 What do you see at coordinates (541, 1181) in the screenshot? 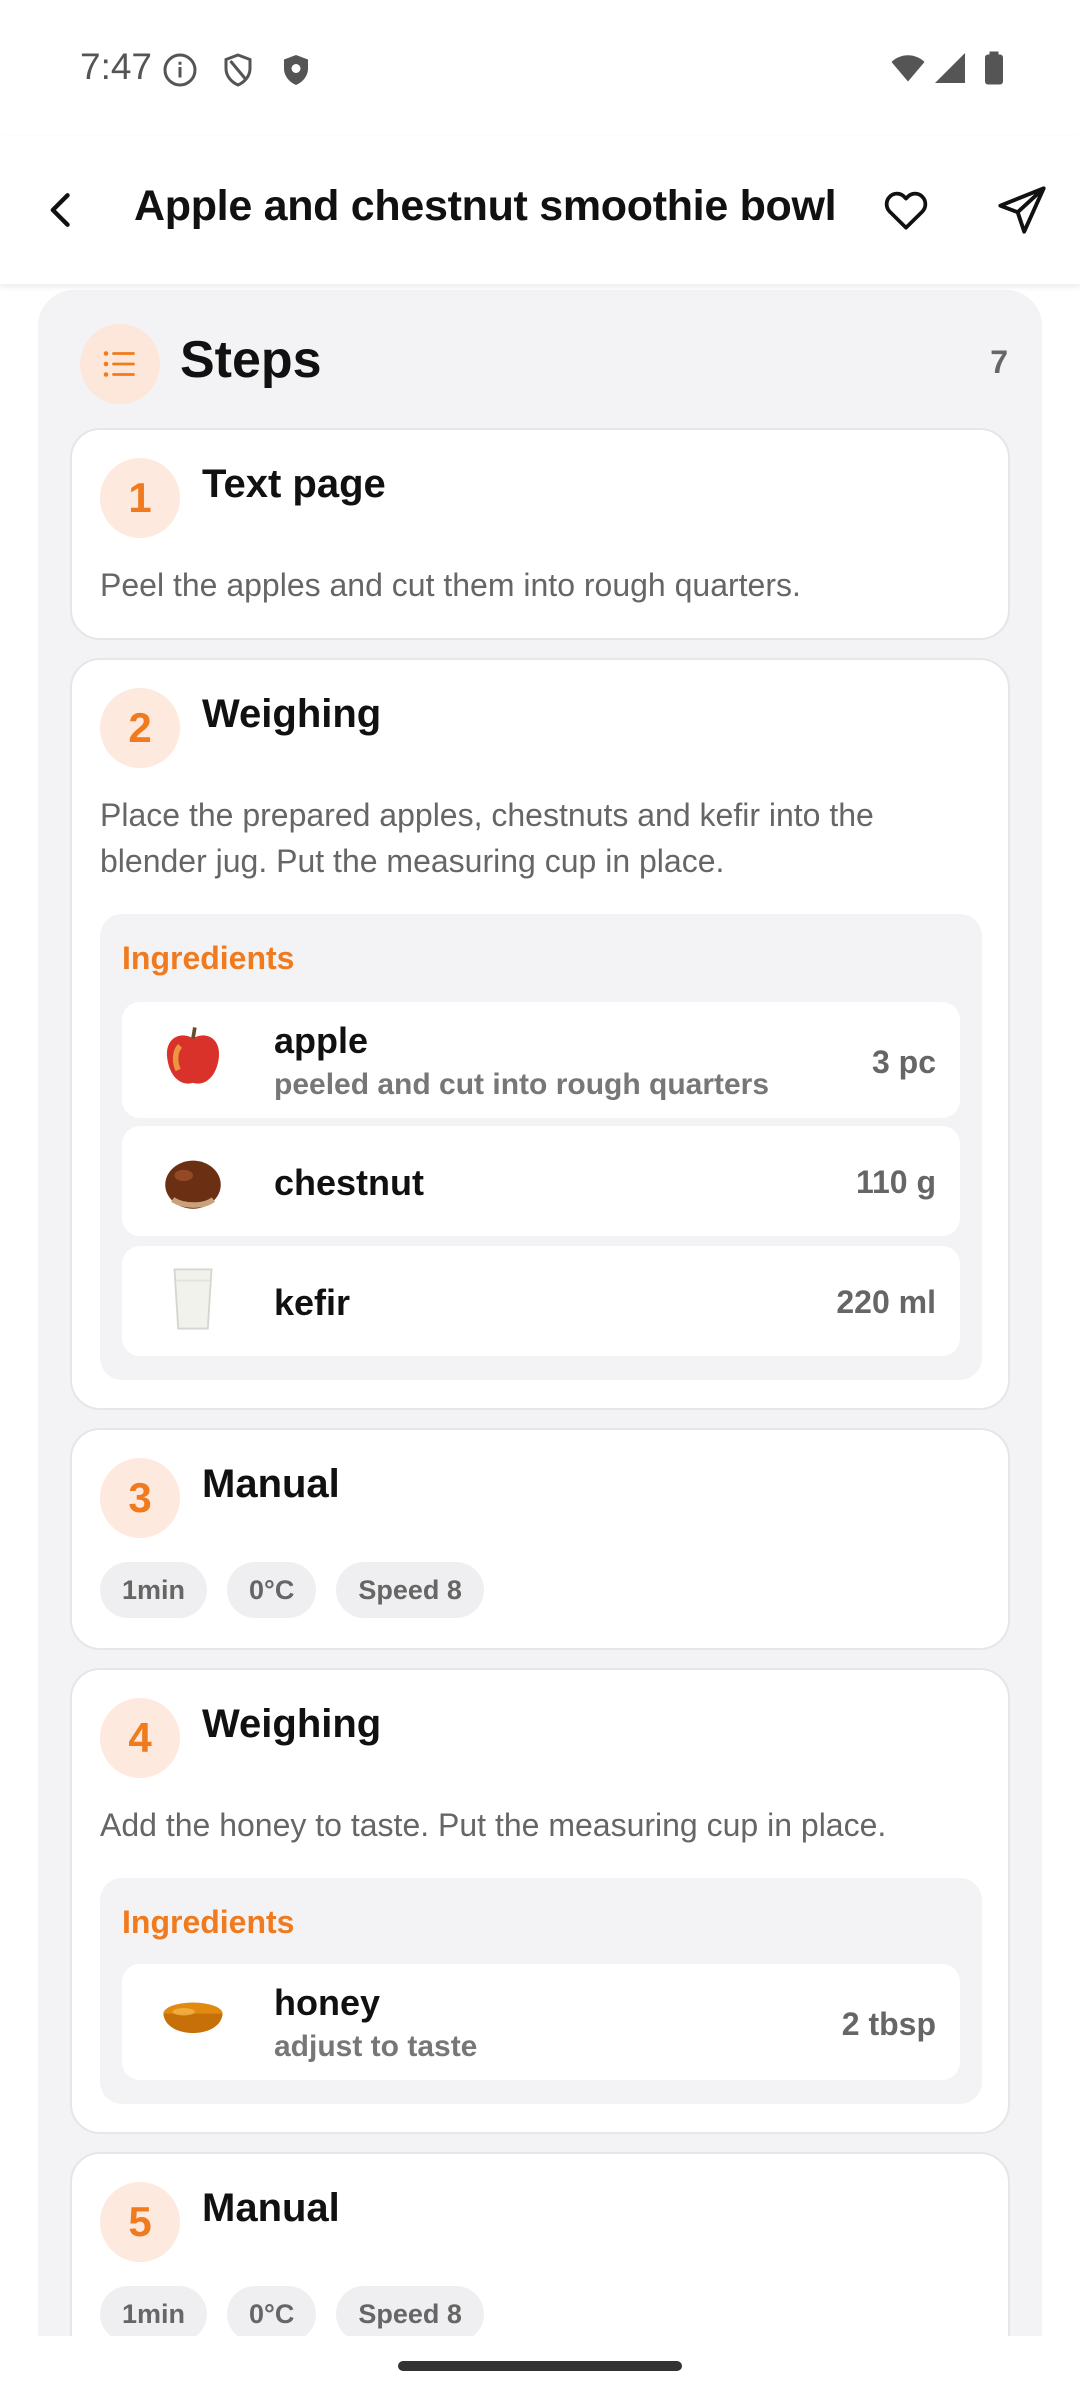
I see `ingredient-item-chestnut: chestnut 110 g` at bounding box center [541, 1181].